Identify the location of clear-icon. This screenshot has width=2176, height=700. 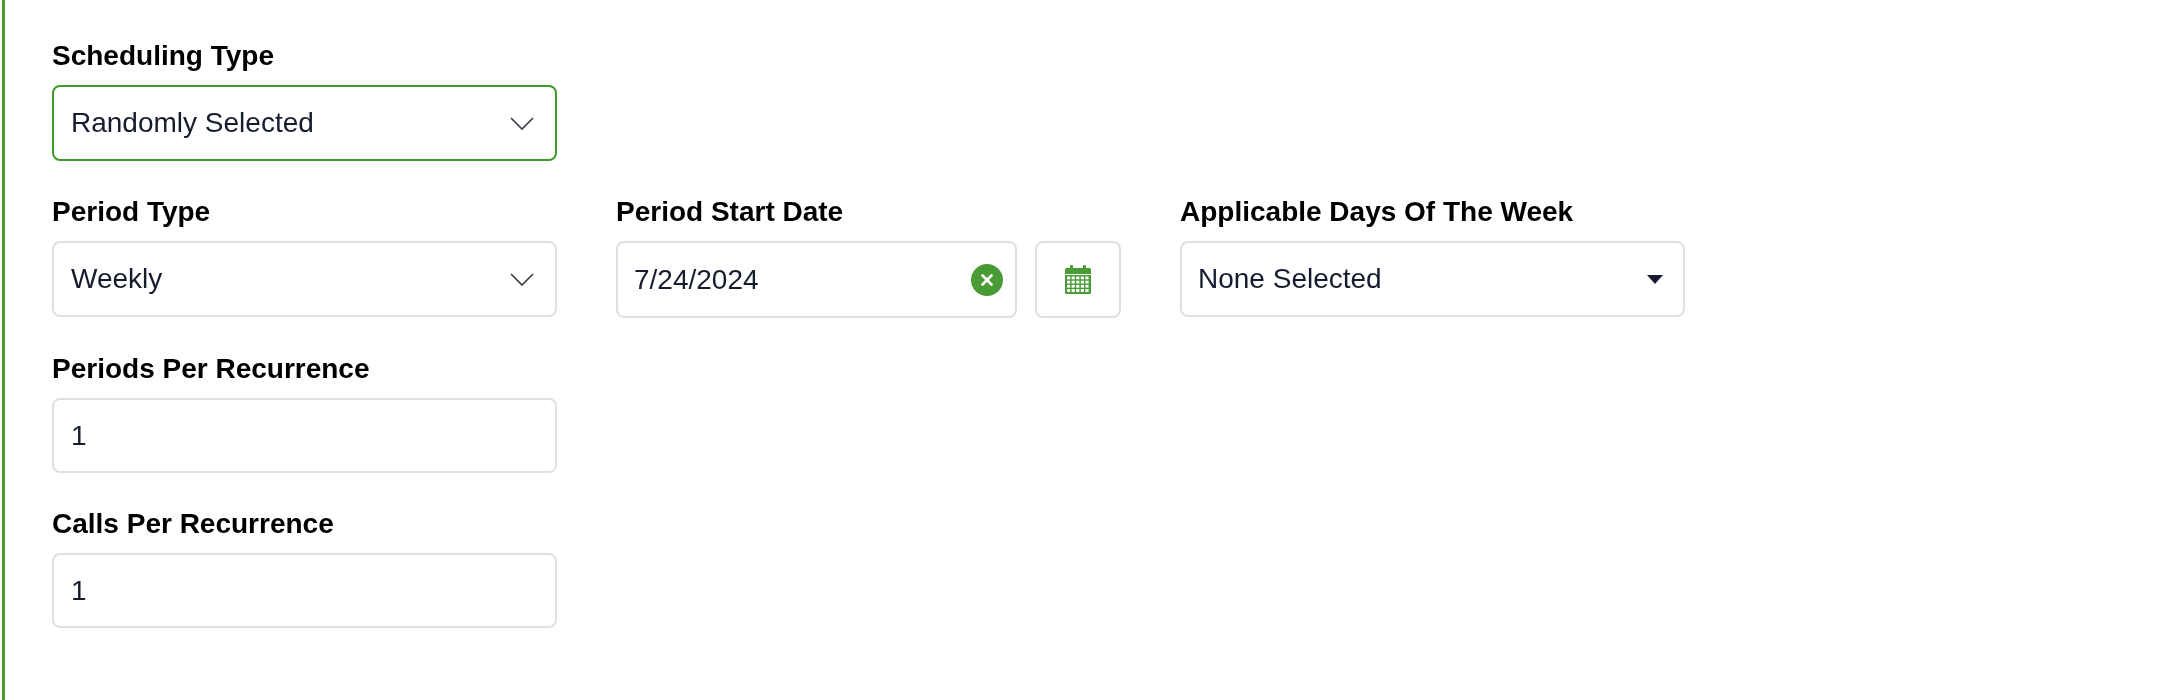
(987, 279).